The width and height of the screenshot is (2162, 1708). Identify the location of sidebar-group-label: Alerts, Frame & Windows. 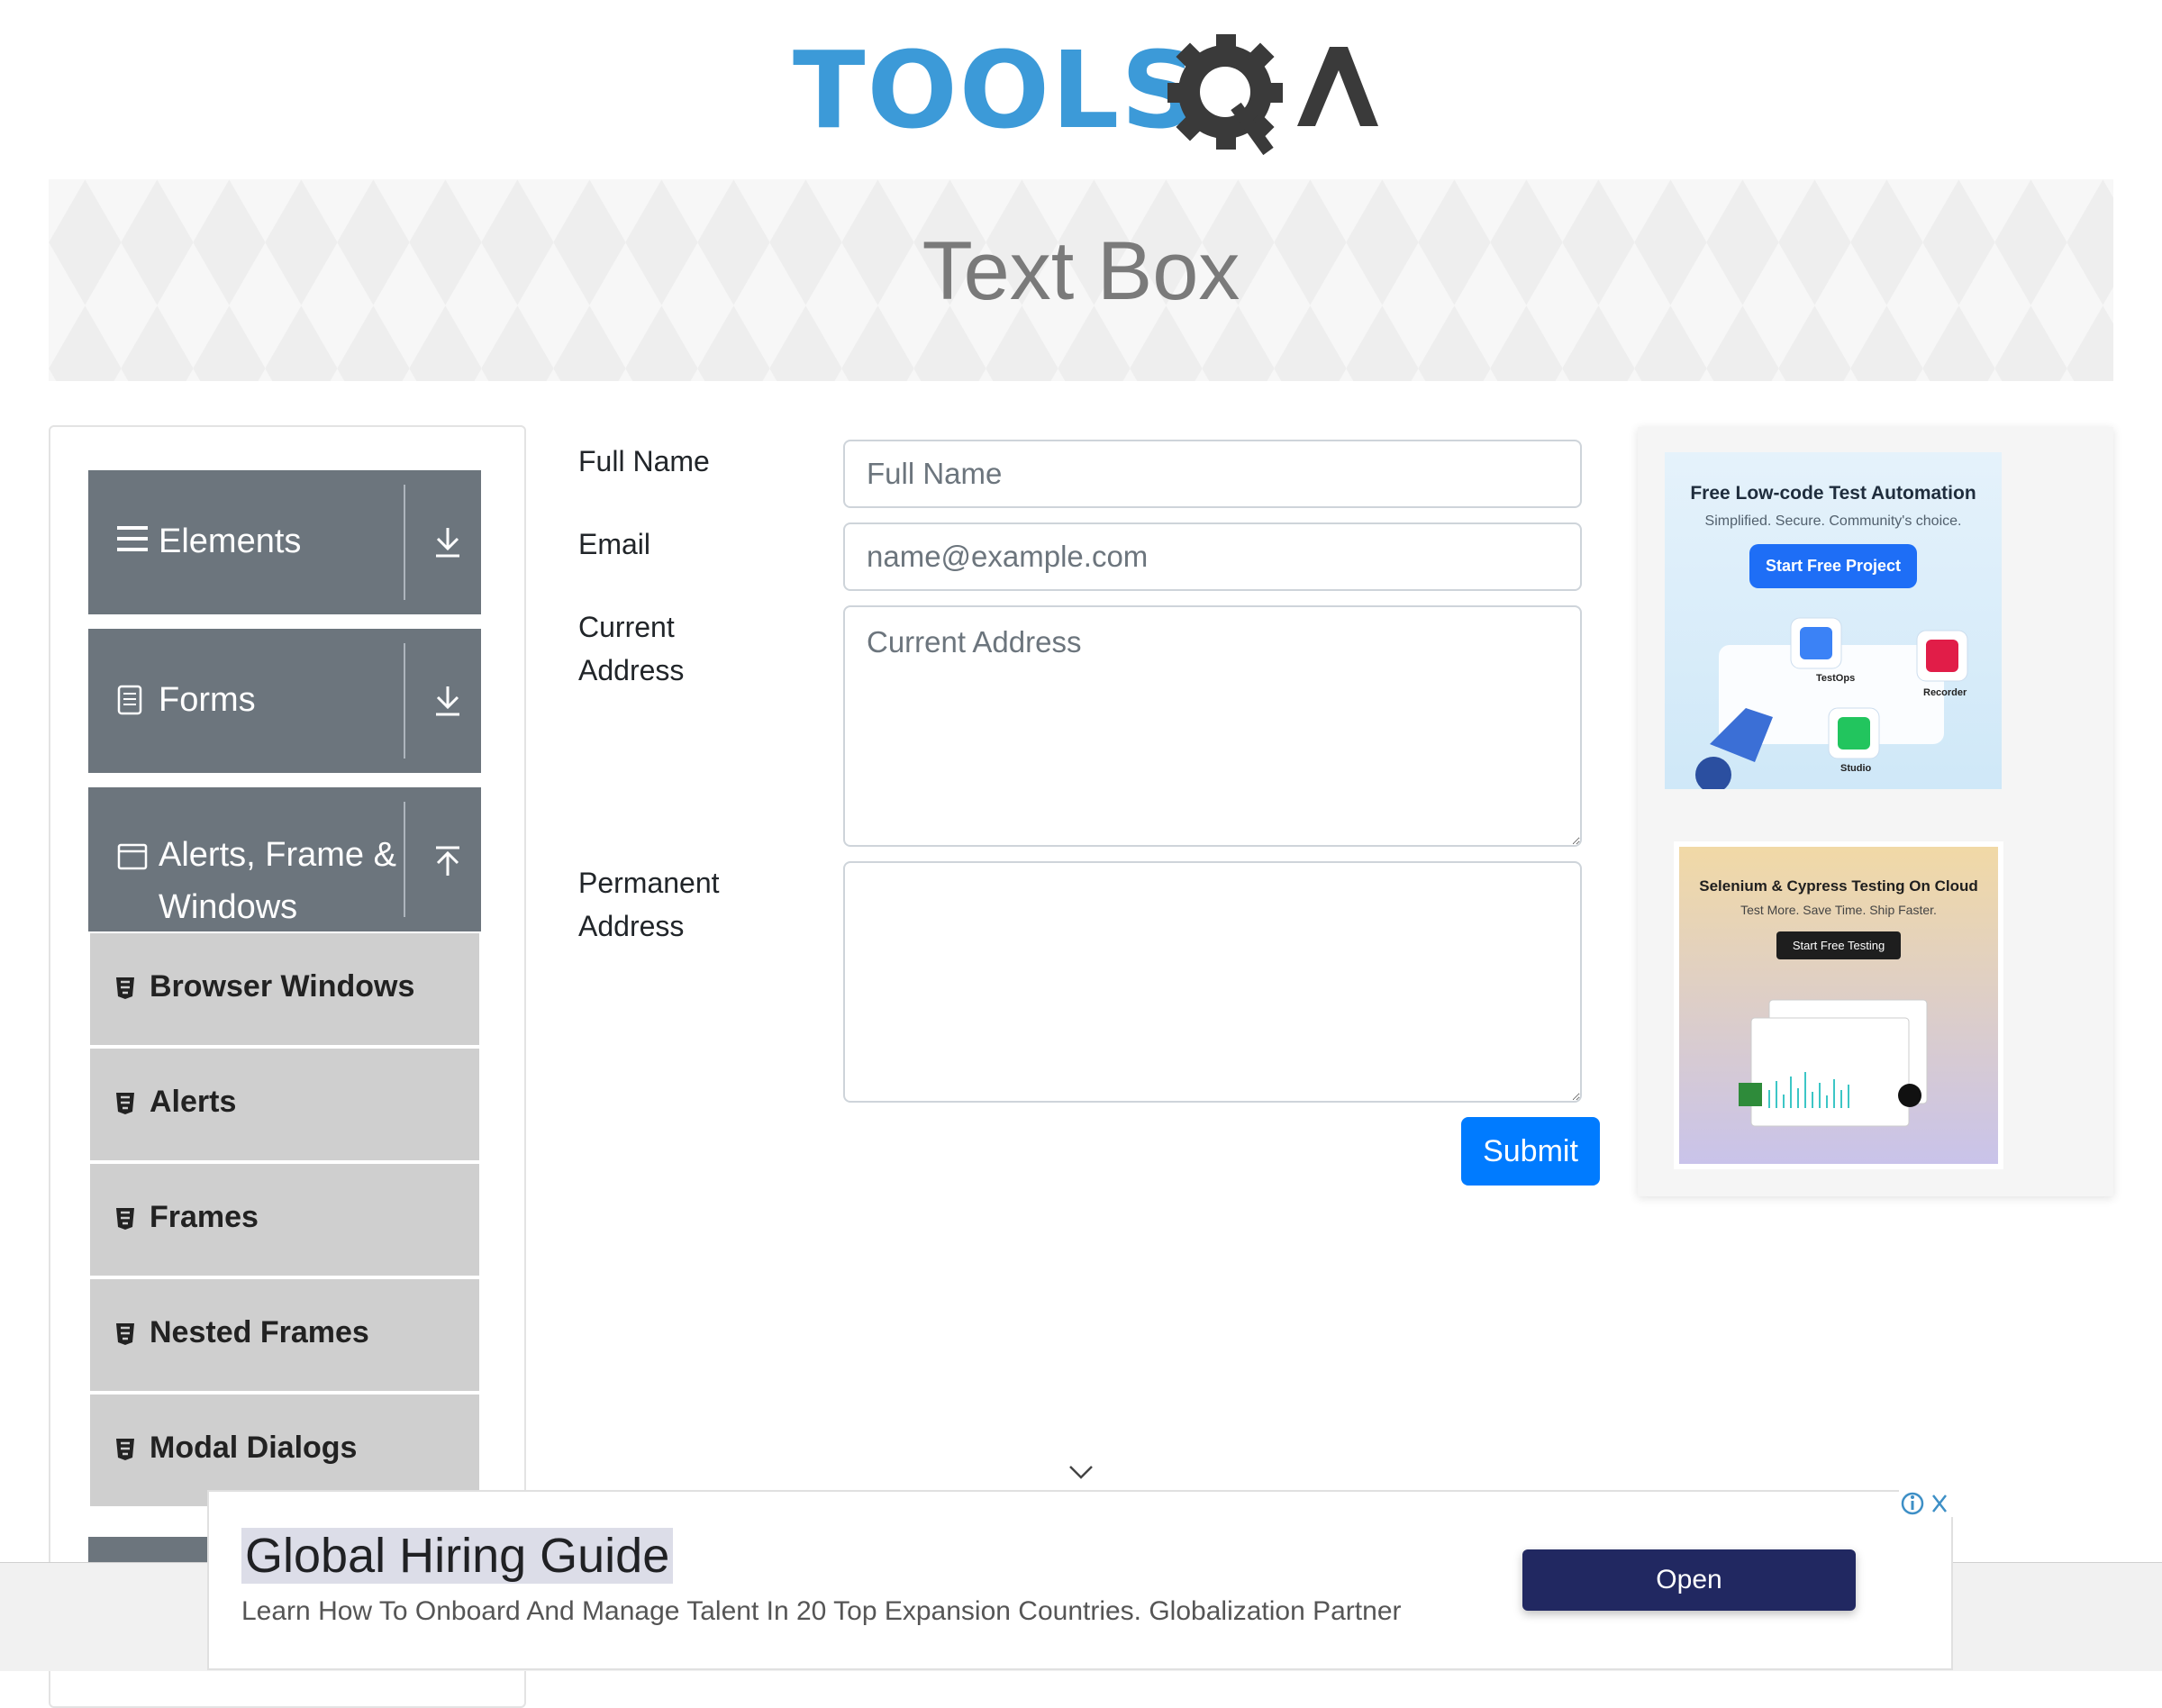
(277, 881).